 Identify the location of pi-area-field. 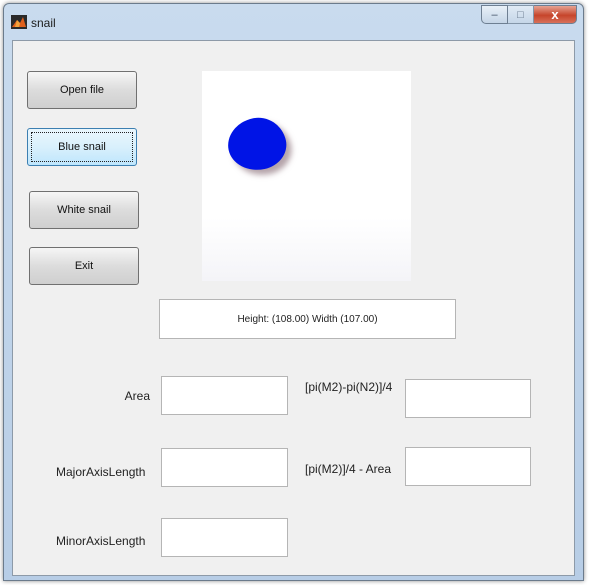
(468, 466).